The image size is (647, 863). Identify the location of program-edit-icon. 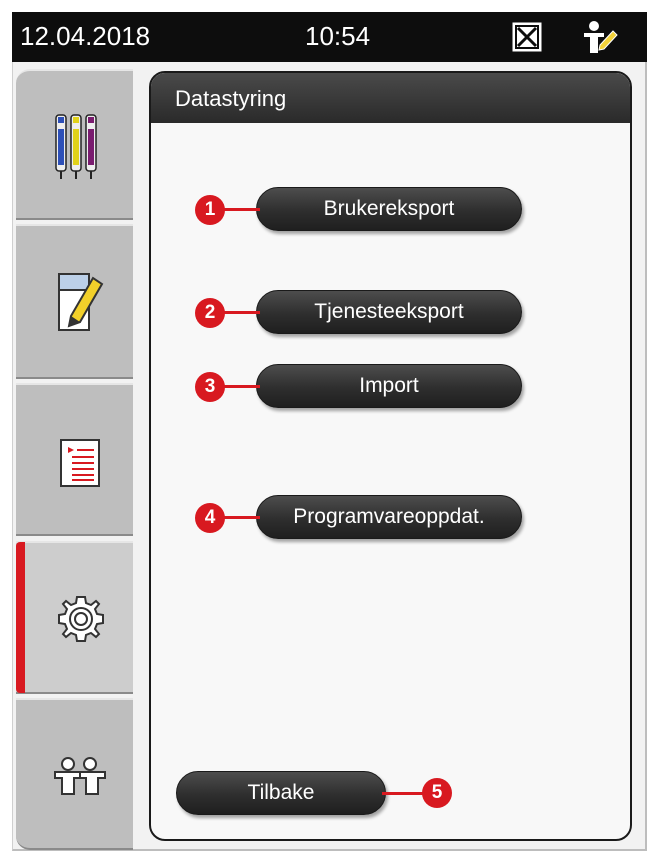
(81, 302).